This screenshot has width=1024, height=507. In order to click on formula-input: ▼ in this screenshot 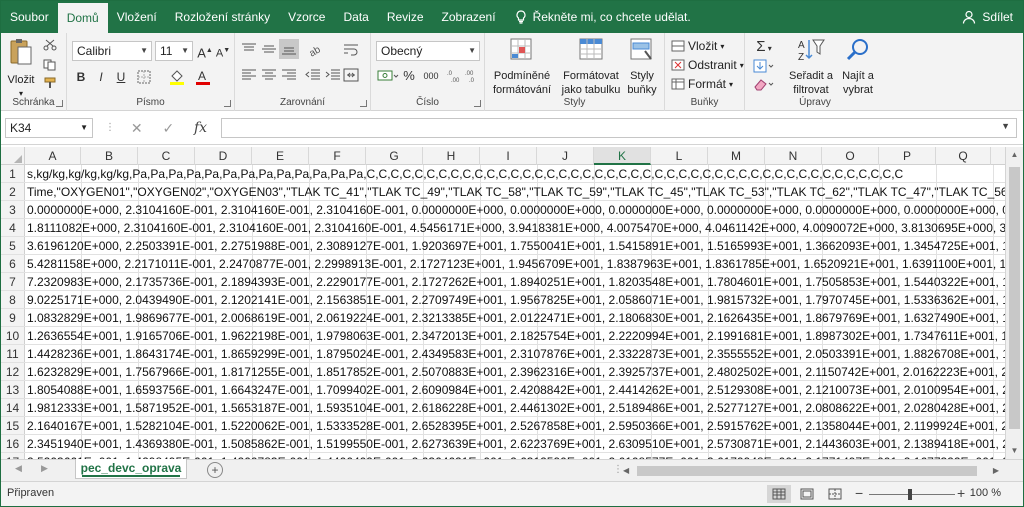, I will do `click(619, 128)`.